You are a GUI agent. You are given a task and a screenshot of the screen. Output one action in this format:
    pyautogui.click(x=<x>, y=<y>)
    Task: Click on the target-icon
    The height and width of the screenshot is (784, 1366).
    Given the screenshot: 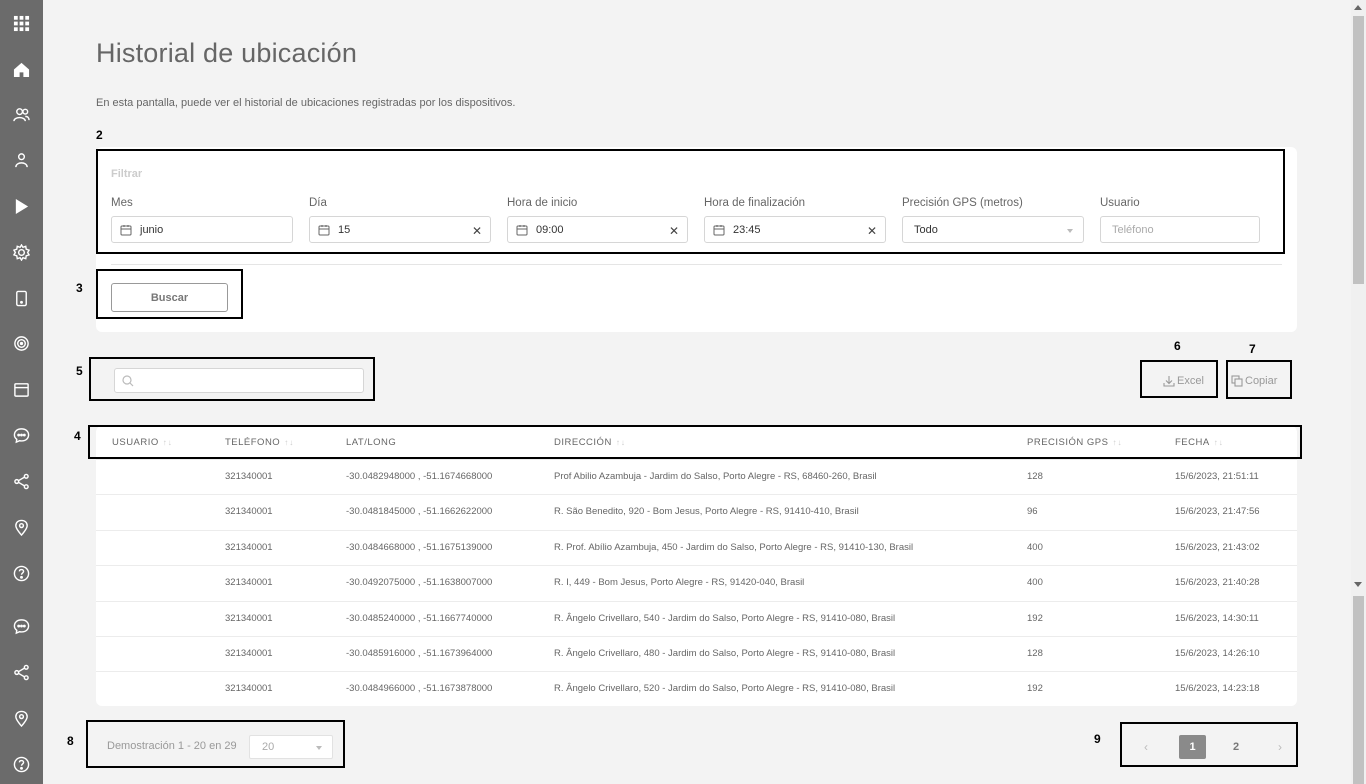 What is the action you would take?
    pyautogui.click(x=21, y=343)
    